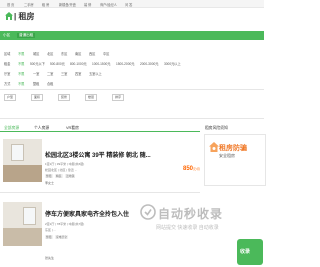 The height and width of the screenshot is (267, 320). Describe the element at coordinates (95, 73) in the screenshot. I see `filter-option: 五室以上` at that location.